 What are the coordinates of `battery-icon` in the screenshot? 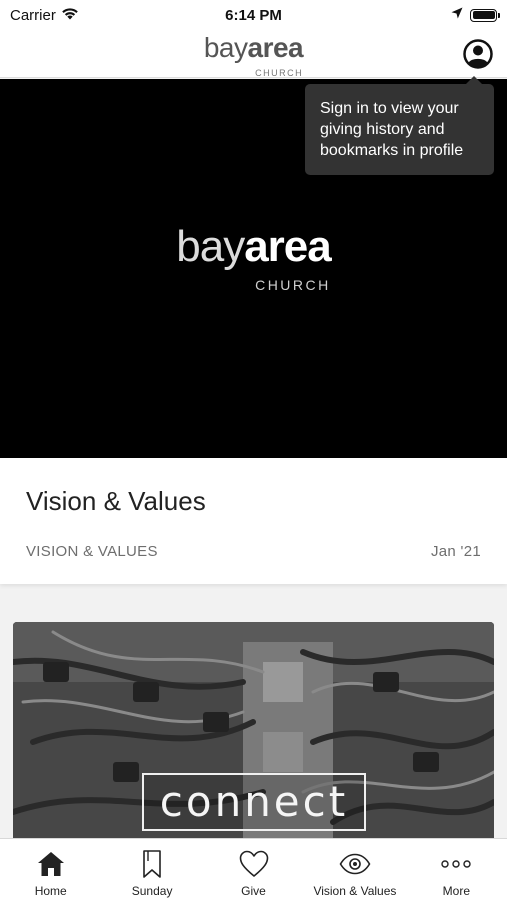 It's located at (485, 15).